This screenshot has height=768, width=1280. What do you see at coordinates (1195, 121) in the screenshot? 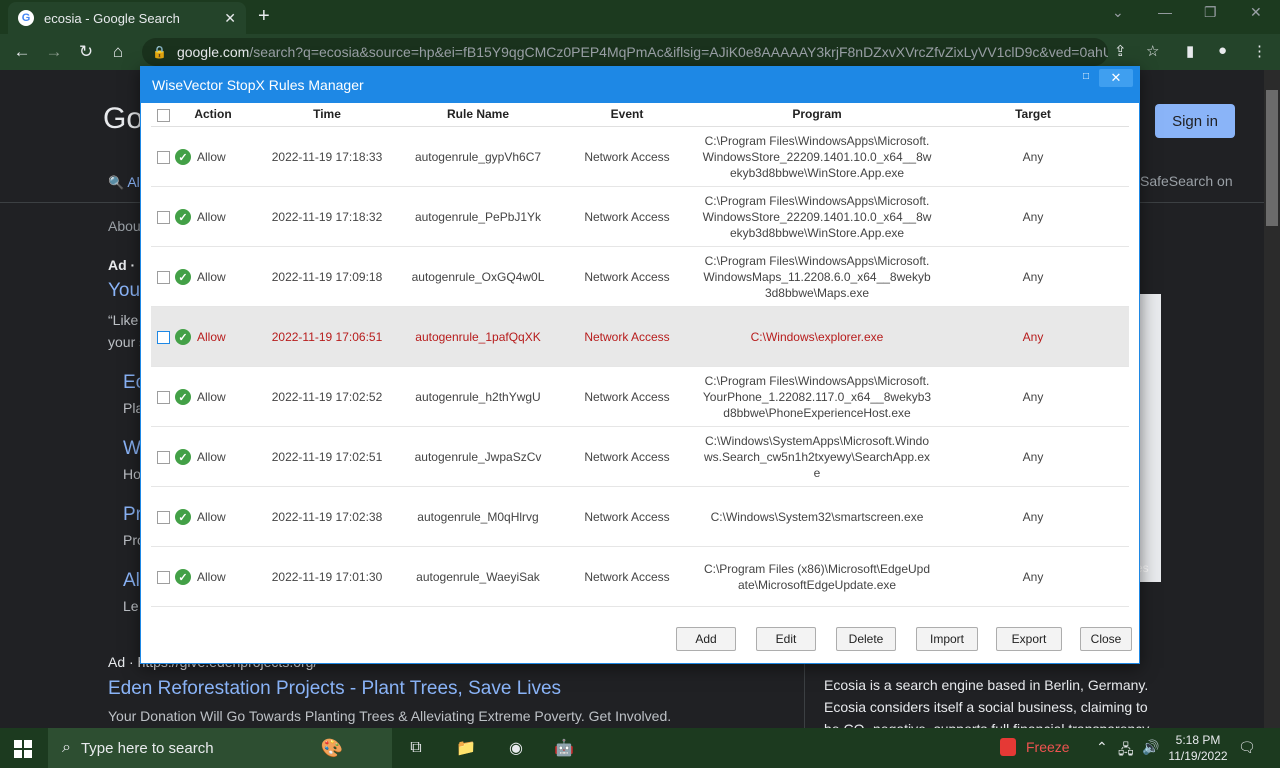
I see `sign-in-button: Sign in` at bounding box center [1195, 121].